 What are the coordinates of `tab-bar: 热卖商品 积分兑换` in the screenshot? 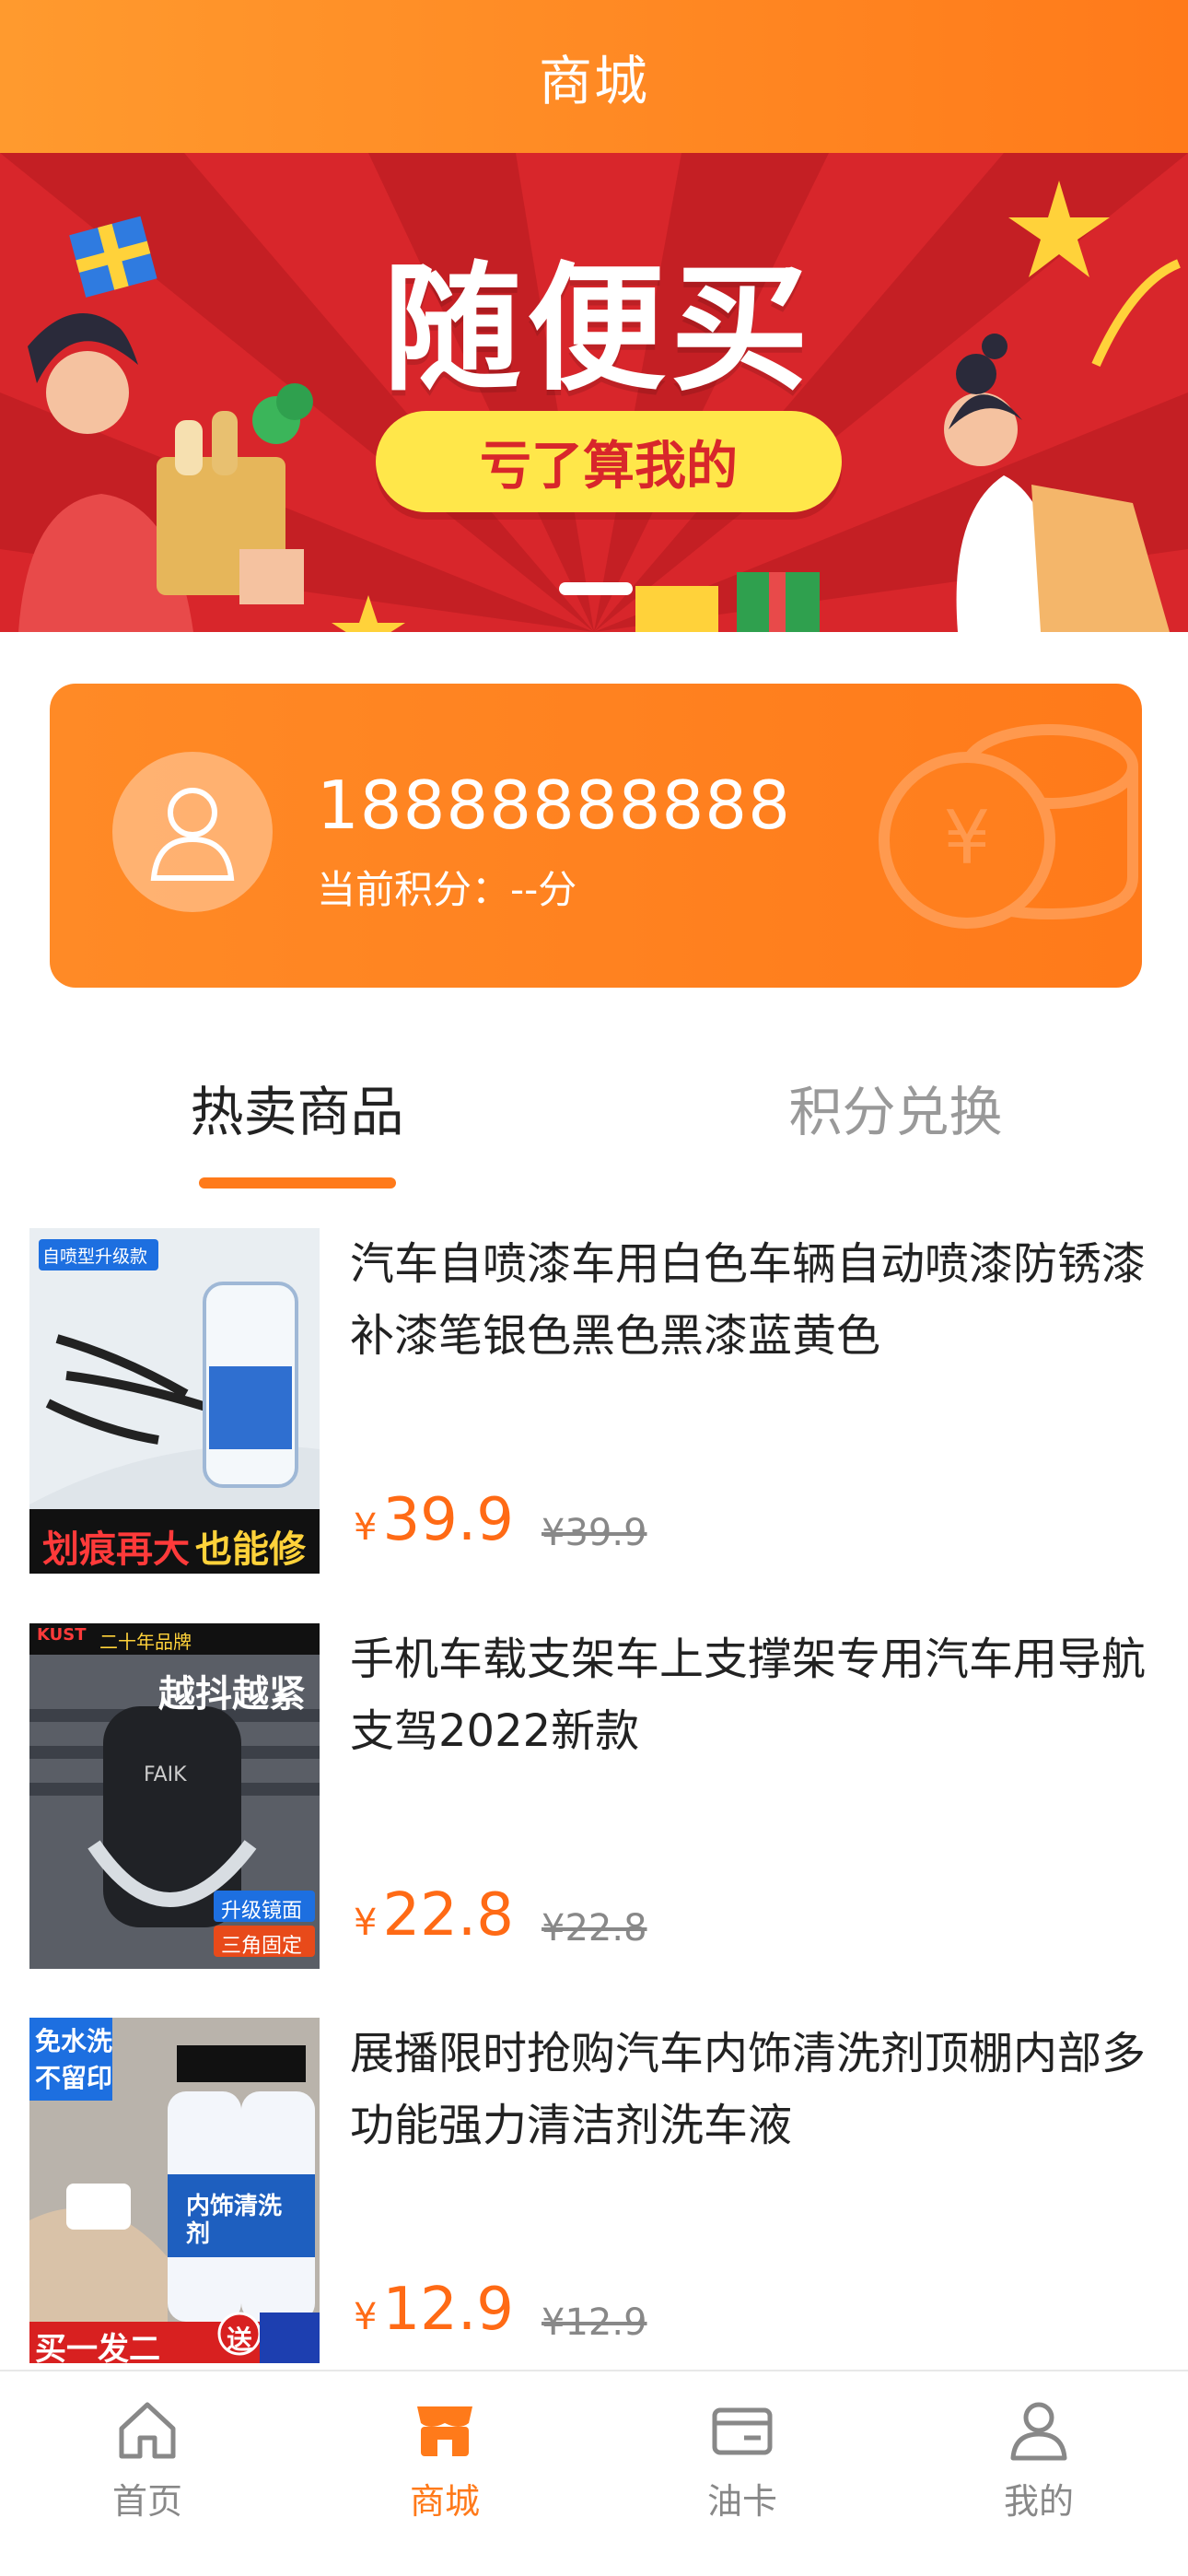 It's located at (594, 1133).